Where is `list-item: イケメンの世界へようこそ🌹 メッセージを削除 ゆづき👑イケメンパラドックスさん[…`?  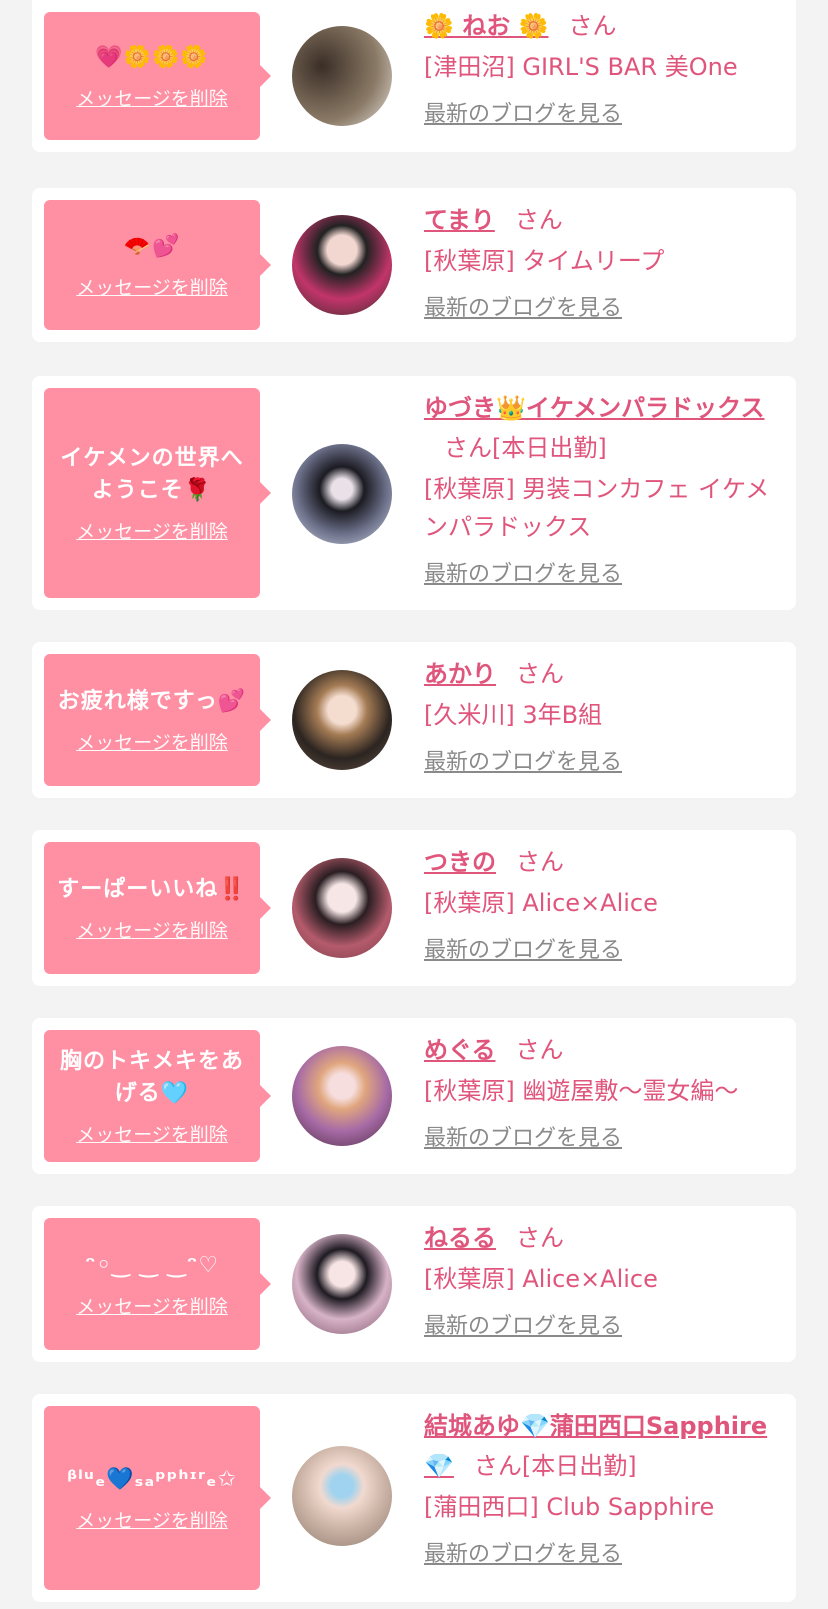
list-item: イケメンの世界へようこそ🌹 メッセージを削除 ゆづき👑イケメンパラドックスさん[… is located at coordinates (414, 493).